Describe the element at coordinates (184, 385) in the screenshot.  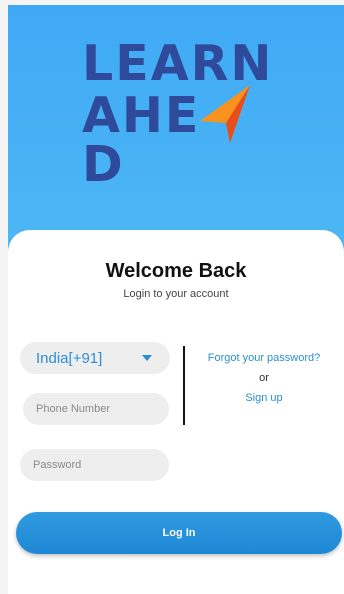
I see `vertical-divider` at that location.